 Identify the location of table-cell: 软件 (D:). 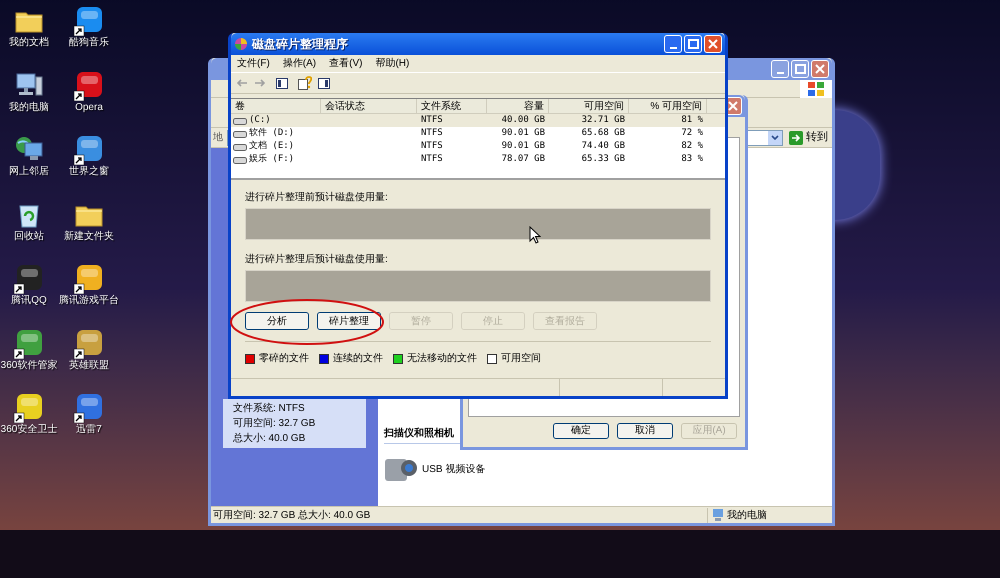
(271, 133).